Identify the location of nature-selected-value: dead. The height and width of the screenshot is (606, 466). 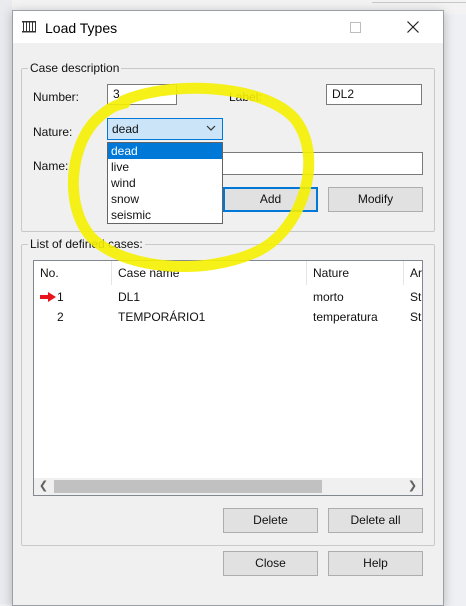
(125, 129).